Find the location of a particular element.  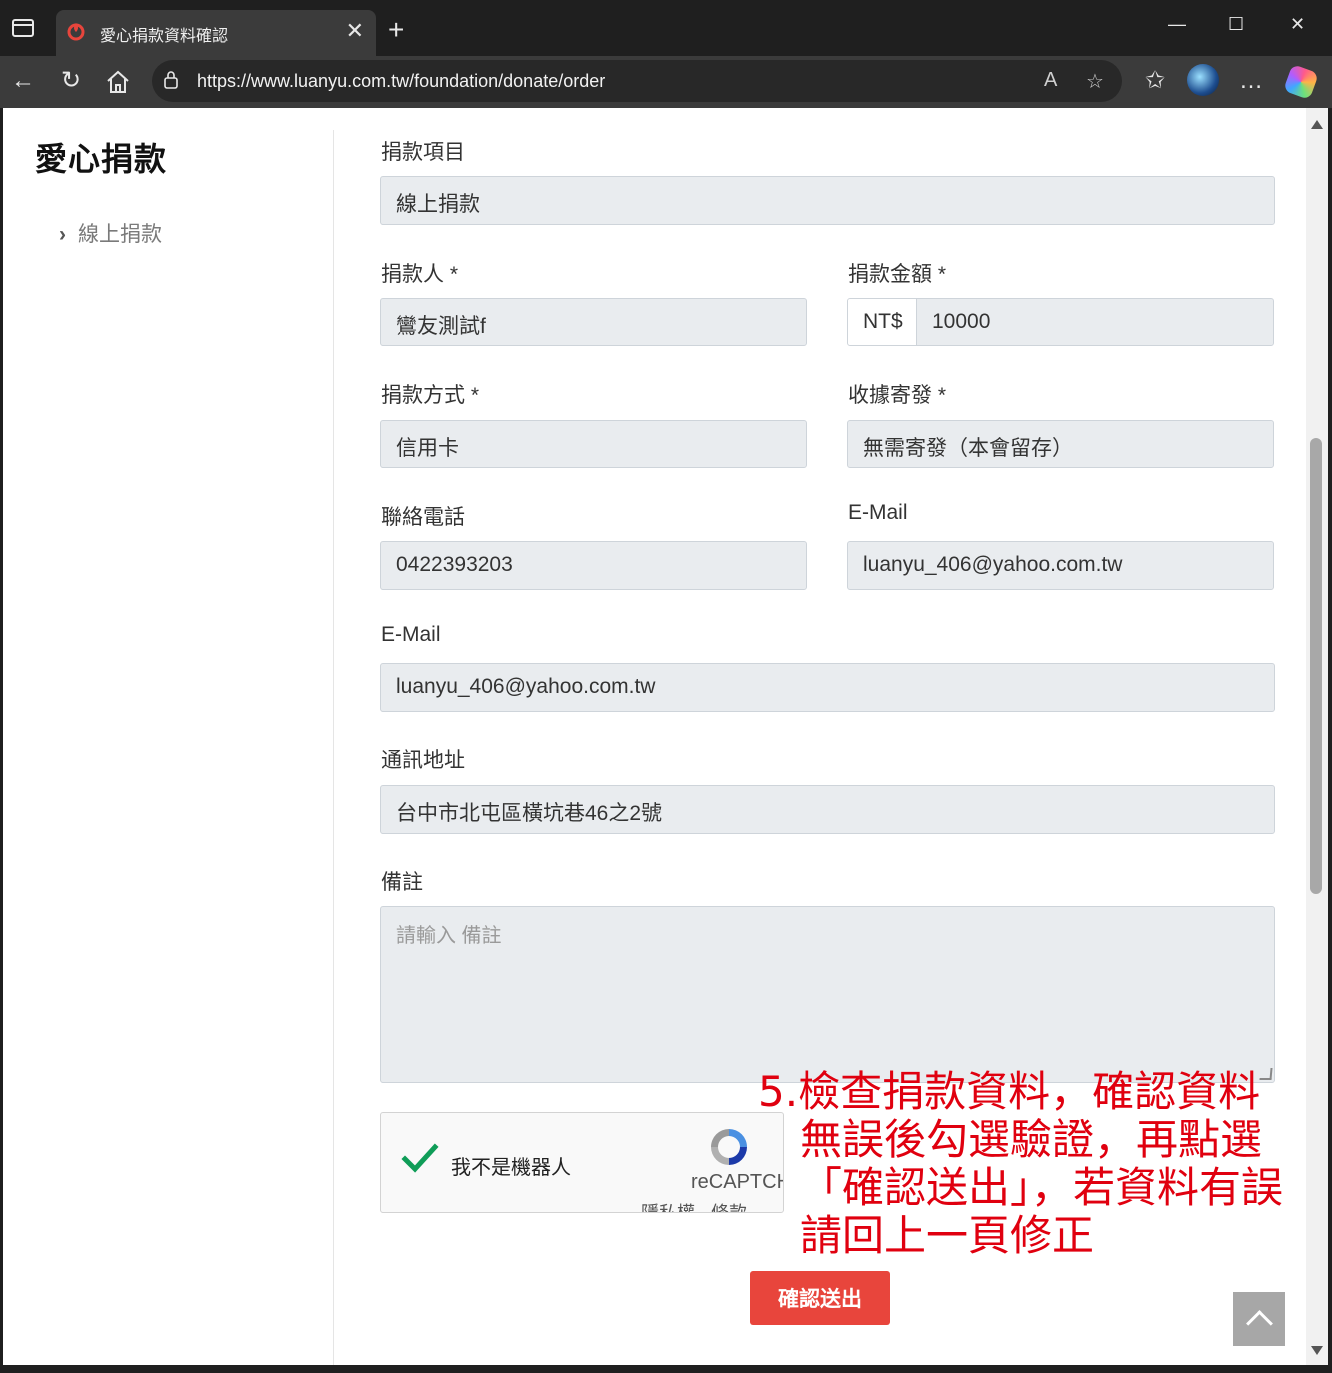

method-field: 信用卡 is located at coordinates (593, 444).